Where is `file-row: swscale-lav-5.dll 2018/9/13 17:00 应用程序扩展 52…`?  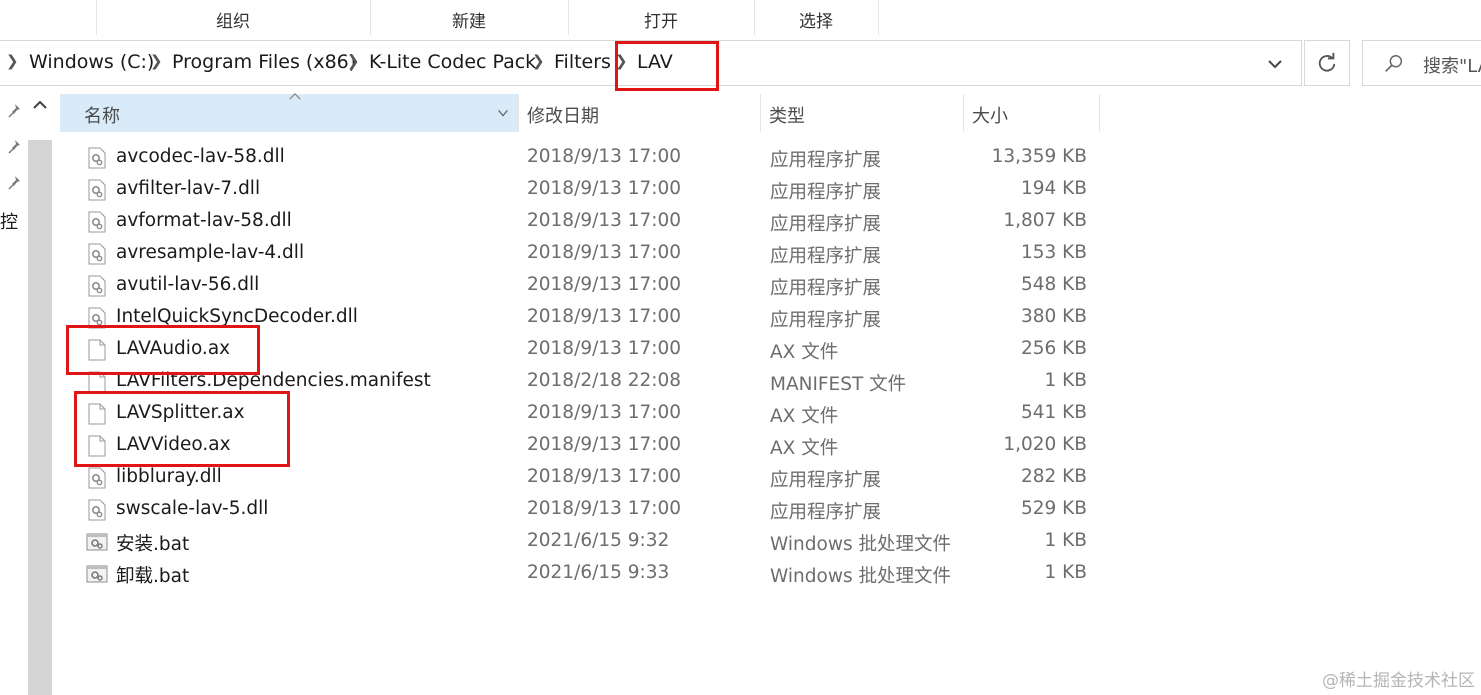
file-row: swscale-lav-5.dll 2018/9/13 17:00 应用程序扩展 52… is located at coordinates (580, 510).